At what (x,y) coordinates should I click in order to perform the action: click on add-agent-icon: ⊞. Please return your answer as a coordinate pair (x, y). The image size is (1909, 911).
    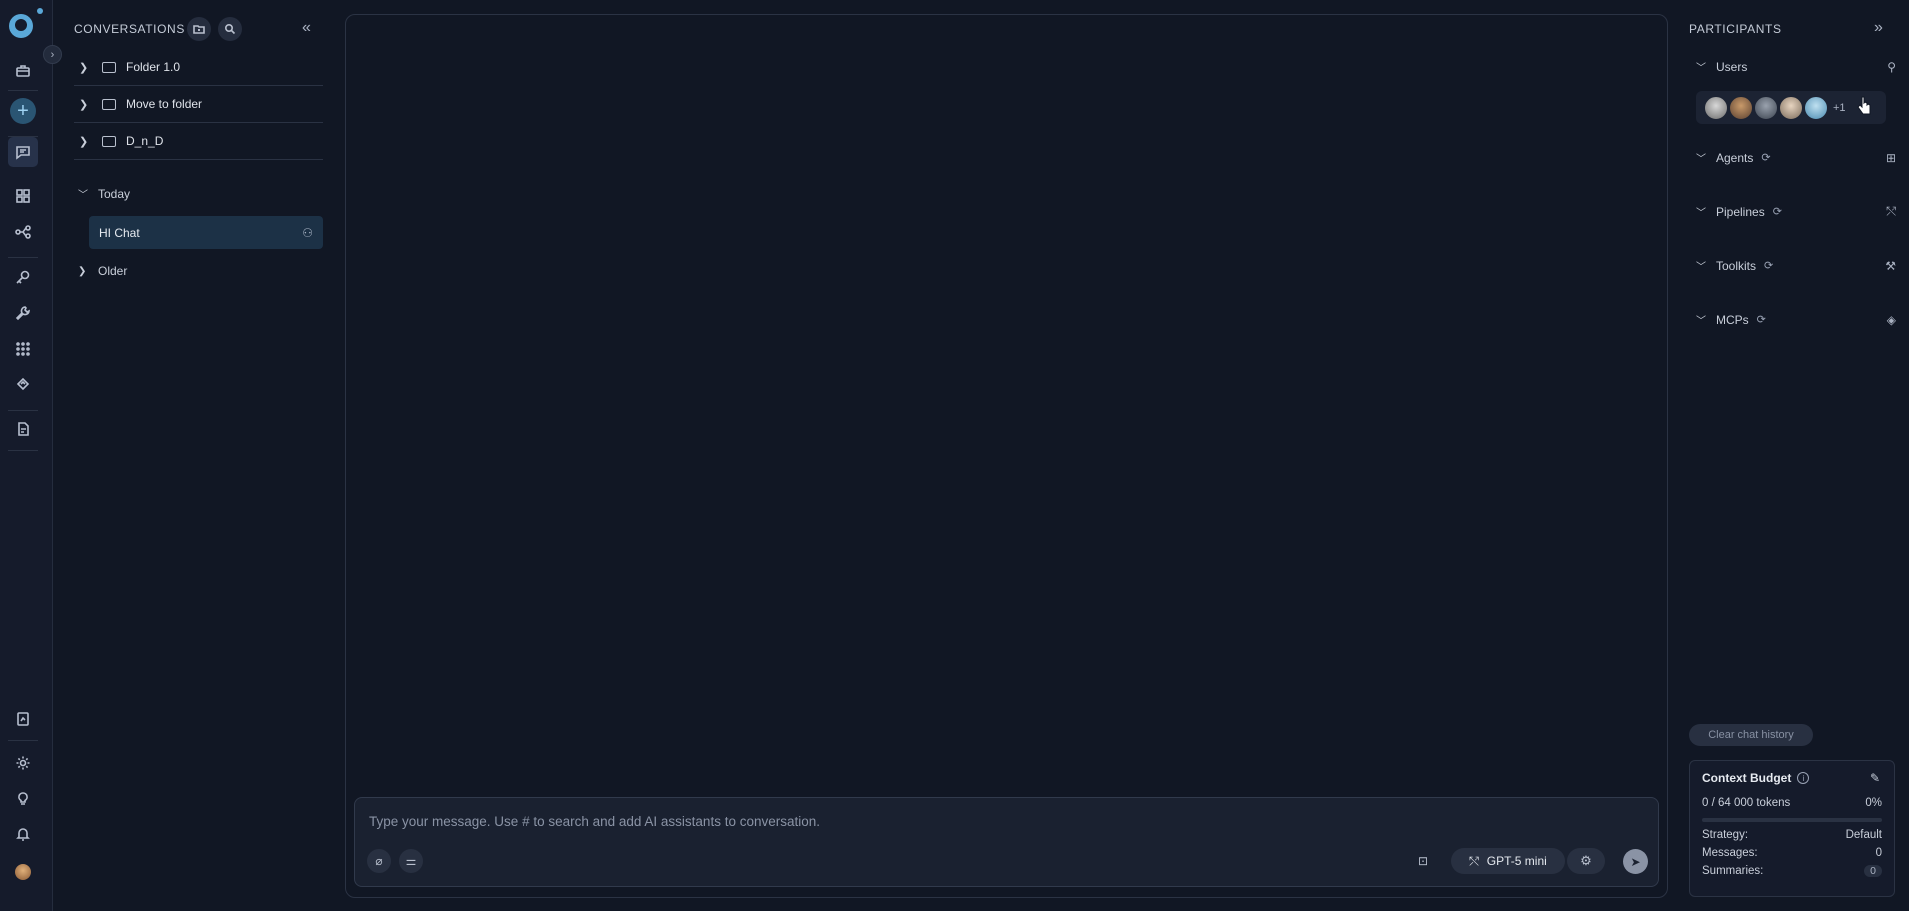
    Looking at the image, I should click on (1891, 158).